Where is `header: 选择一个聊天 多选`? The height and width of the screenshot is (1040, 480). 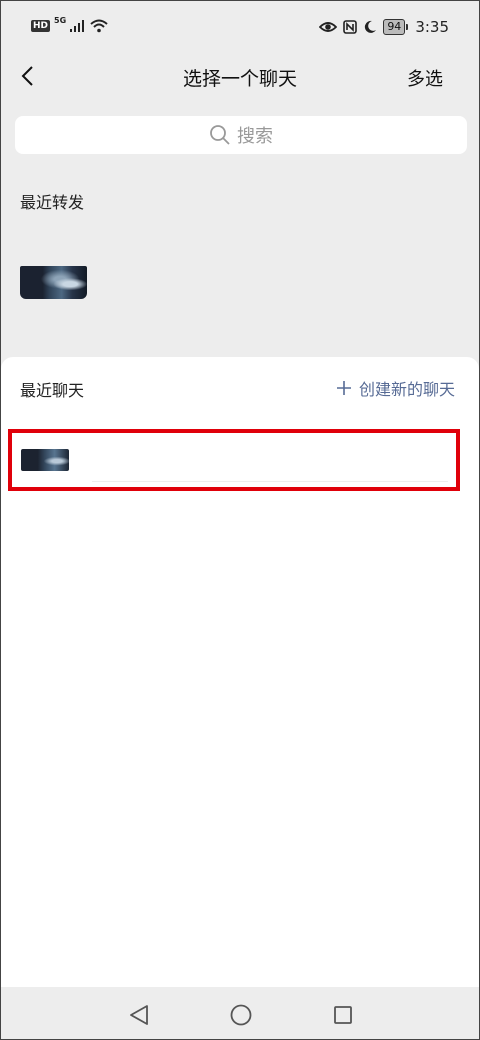
header: 选择一个聊天 多选 is located at coordinates (240, 77).